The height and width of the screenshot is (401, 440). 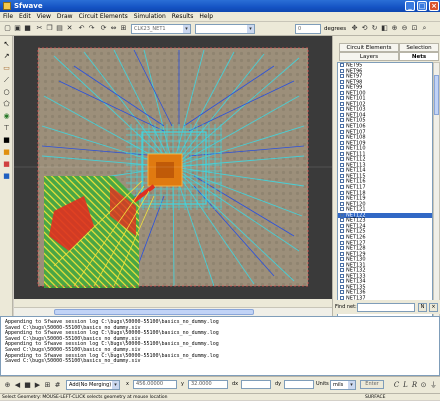 I want to click on cut-icon: ✂, so click(x=39, y=28).